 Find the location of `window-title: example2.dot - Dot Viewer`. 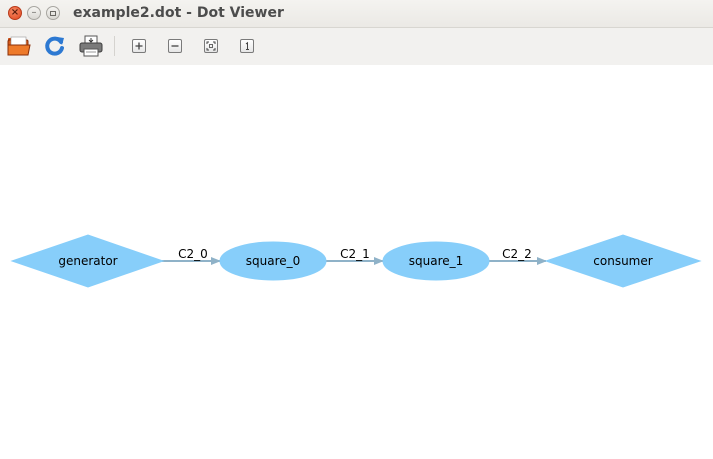

window-title: example2.dot - Dot Viewer is located at coordinates (178, 13).